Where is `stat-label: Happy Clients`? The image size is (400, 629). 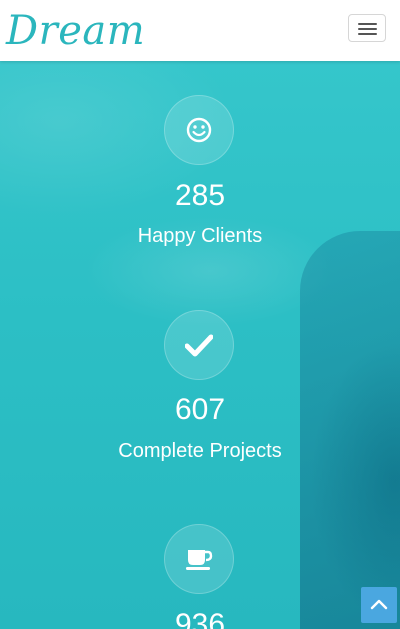 stat-label: Happy Clients is located at coordinates (200, 236).